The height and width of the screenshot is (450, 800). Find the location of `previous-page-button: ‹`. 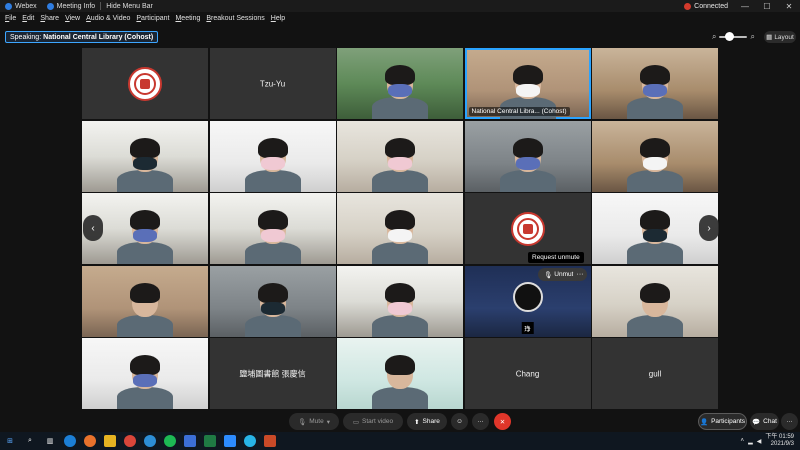

previous-page-button: ‹ is located at coordinates (93, 228).